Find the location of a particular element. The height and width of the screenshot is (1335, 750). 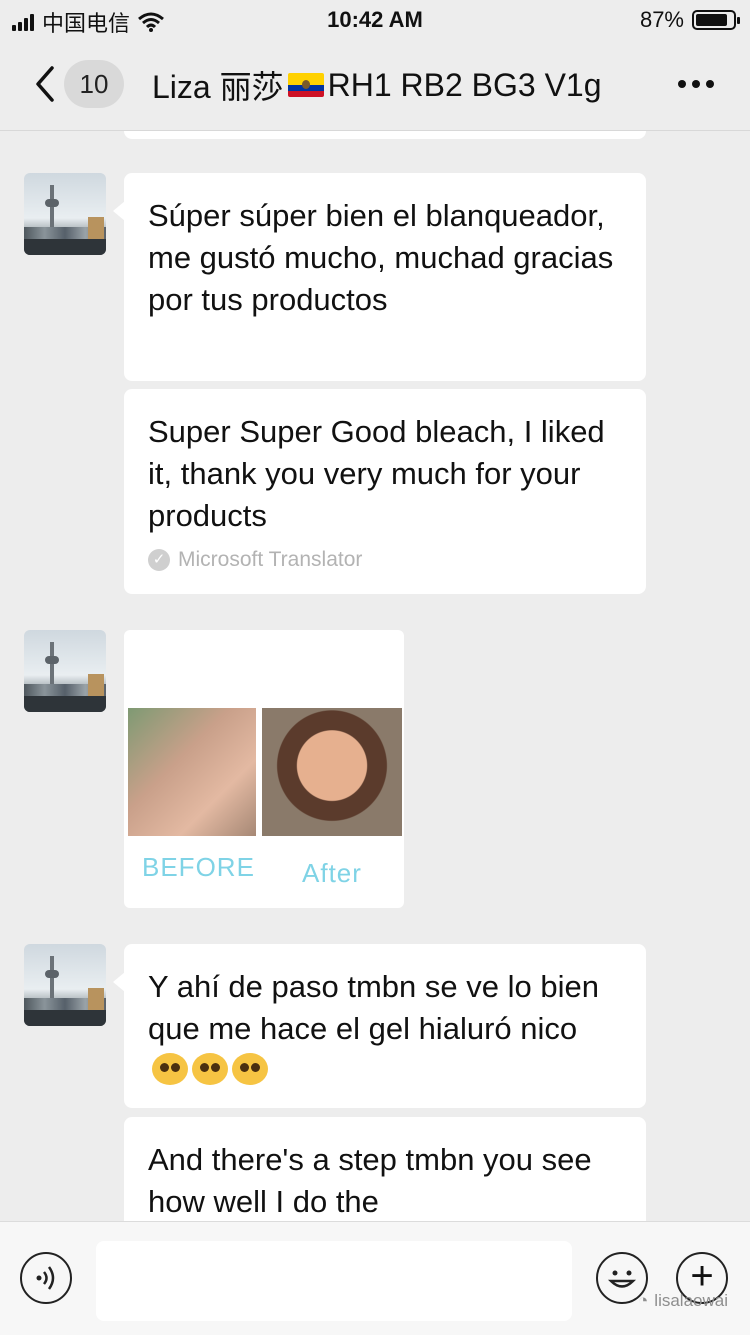

input-bar: + ◔ lisalaowai is located at coordinates (375, 1278).